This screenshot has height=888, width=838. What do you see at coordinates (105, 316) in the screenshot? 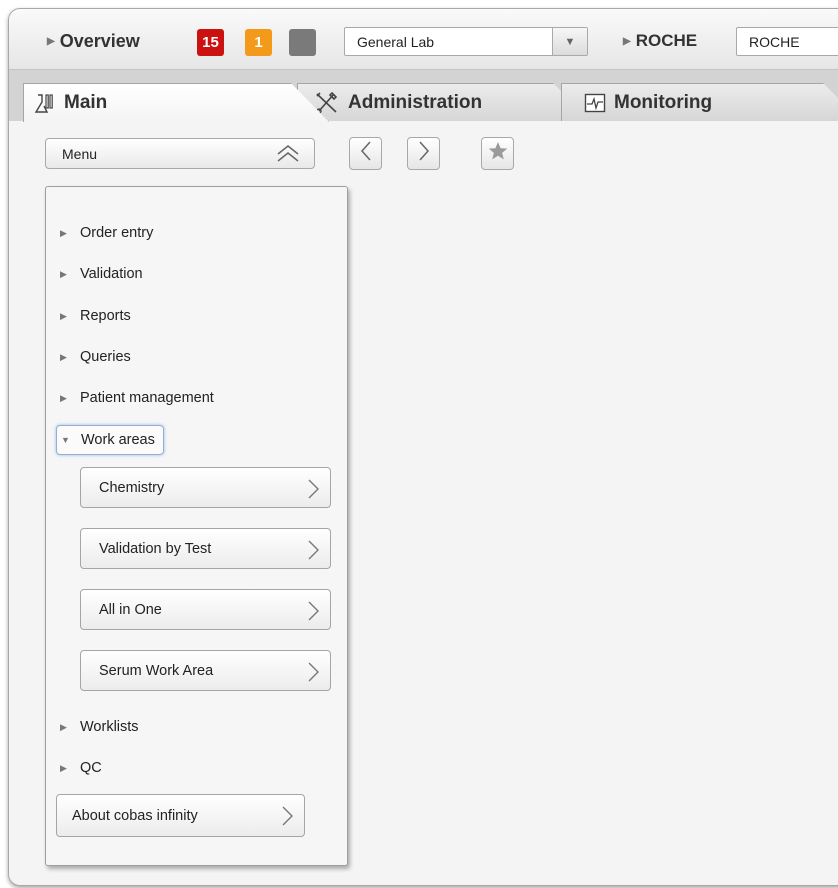
I see `menu-item-label: Reports` at bounding box center [105, 316].